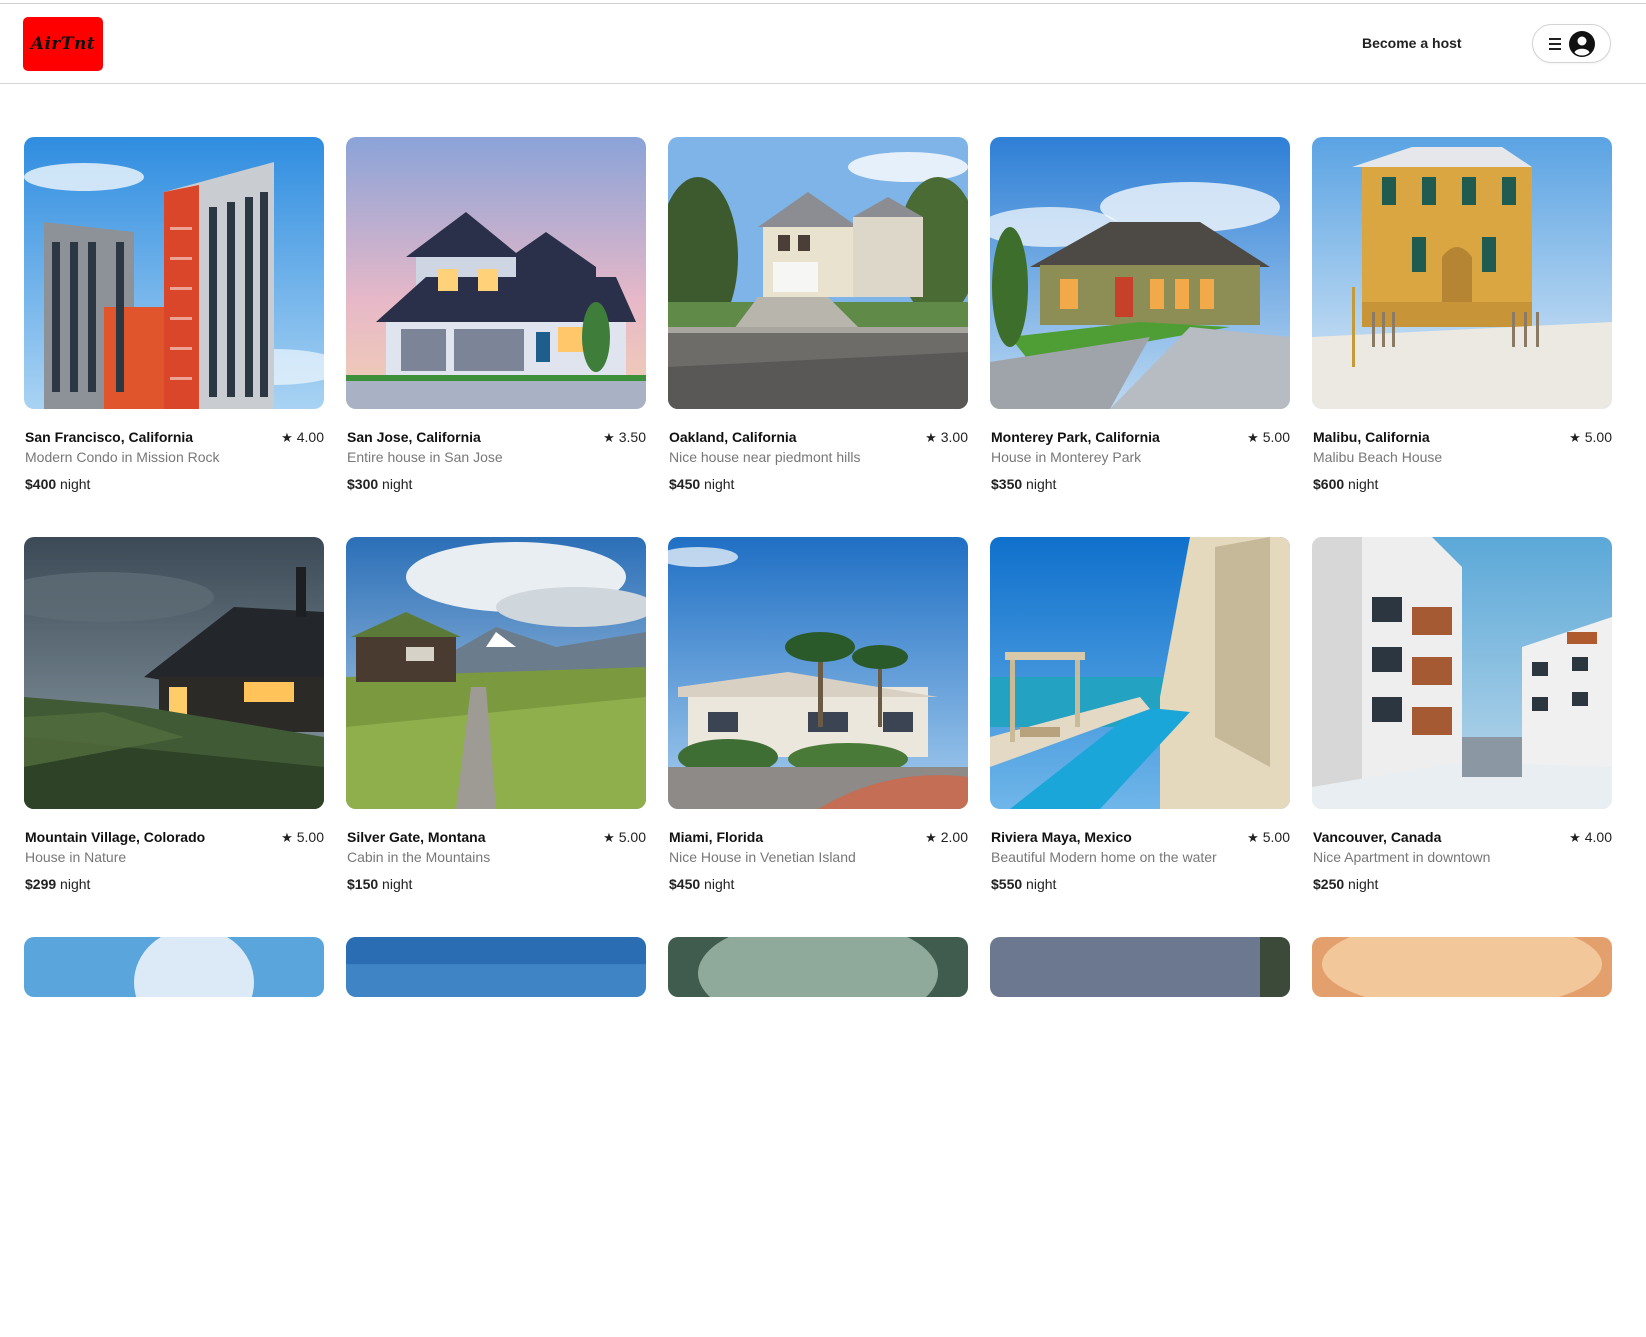  I want to click on price-amount: $150, so click(363, 884).